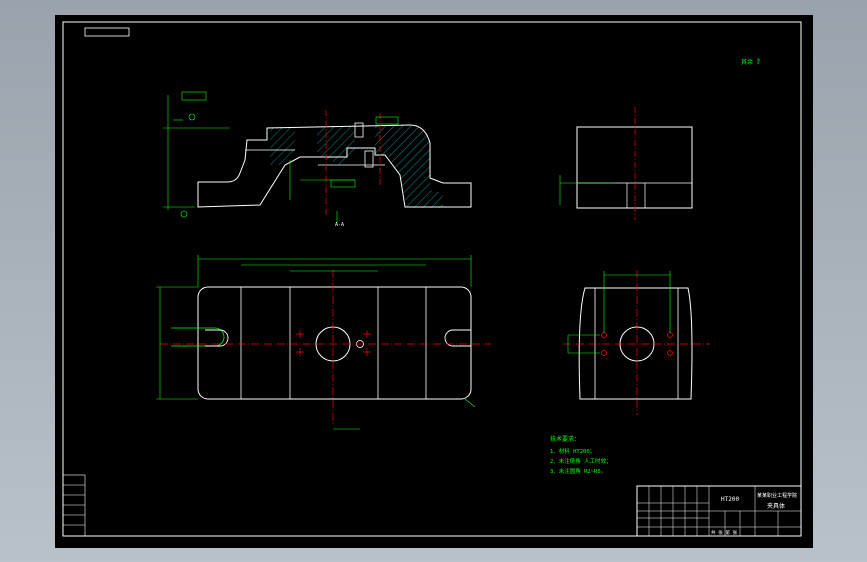 The image size is (867, 562). I want to click on title-sheet: 共 张 第 张, so click(724, 532).